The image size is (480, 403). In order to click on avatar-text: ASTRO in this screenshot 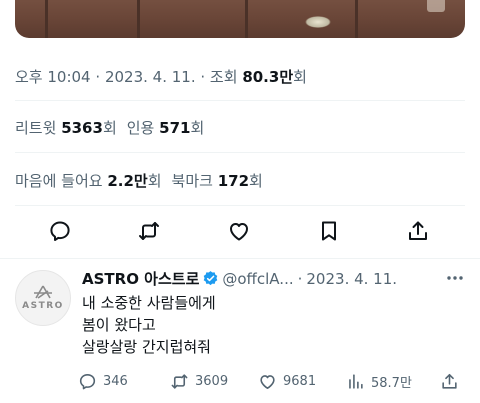, I will do `click(43, 306)`.